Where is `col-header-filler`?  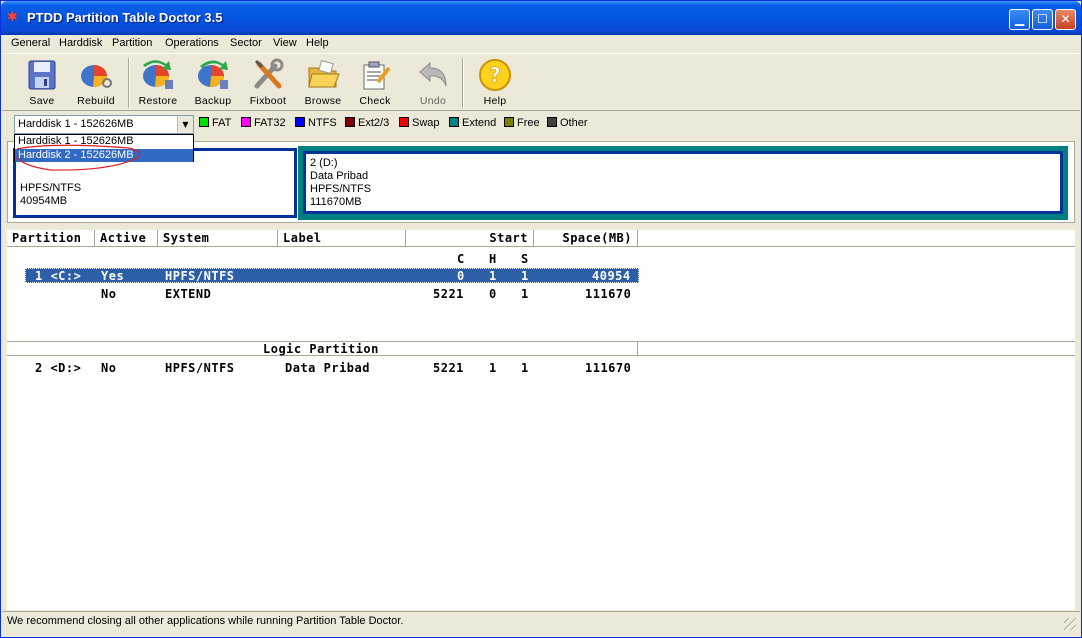
col-header-filler is located at coordinates (856, 238).